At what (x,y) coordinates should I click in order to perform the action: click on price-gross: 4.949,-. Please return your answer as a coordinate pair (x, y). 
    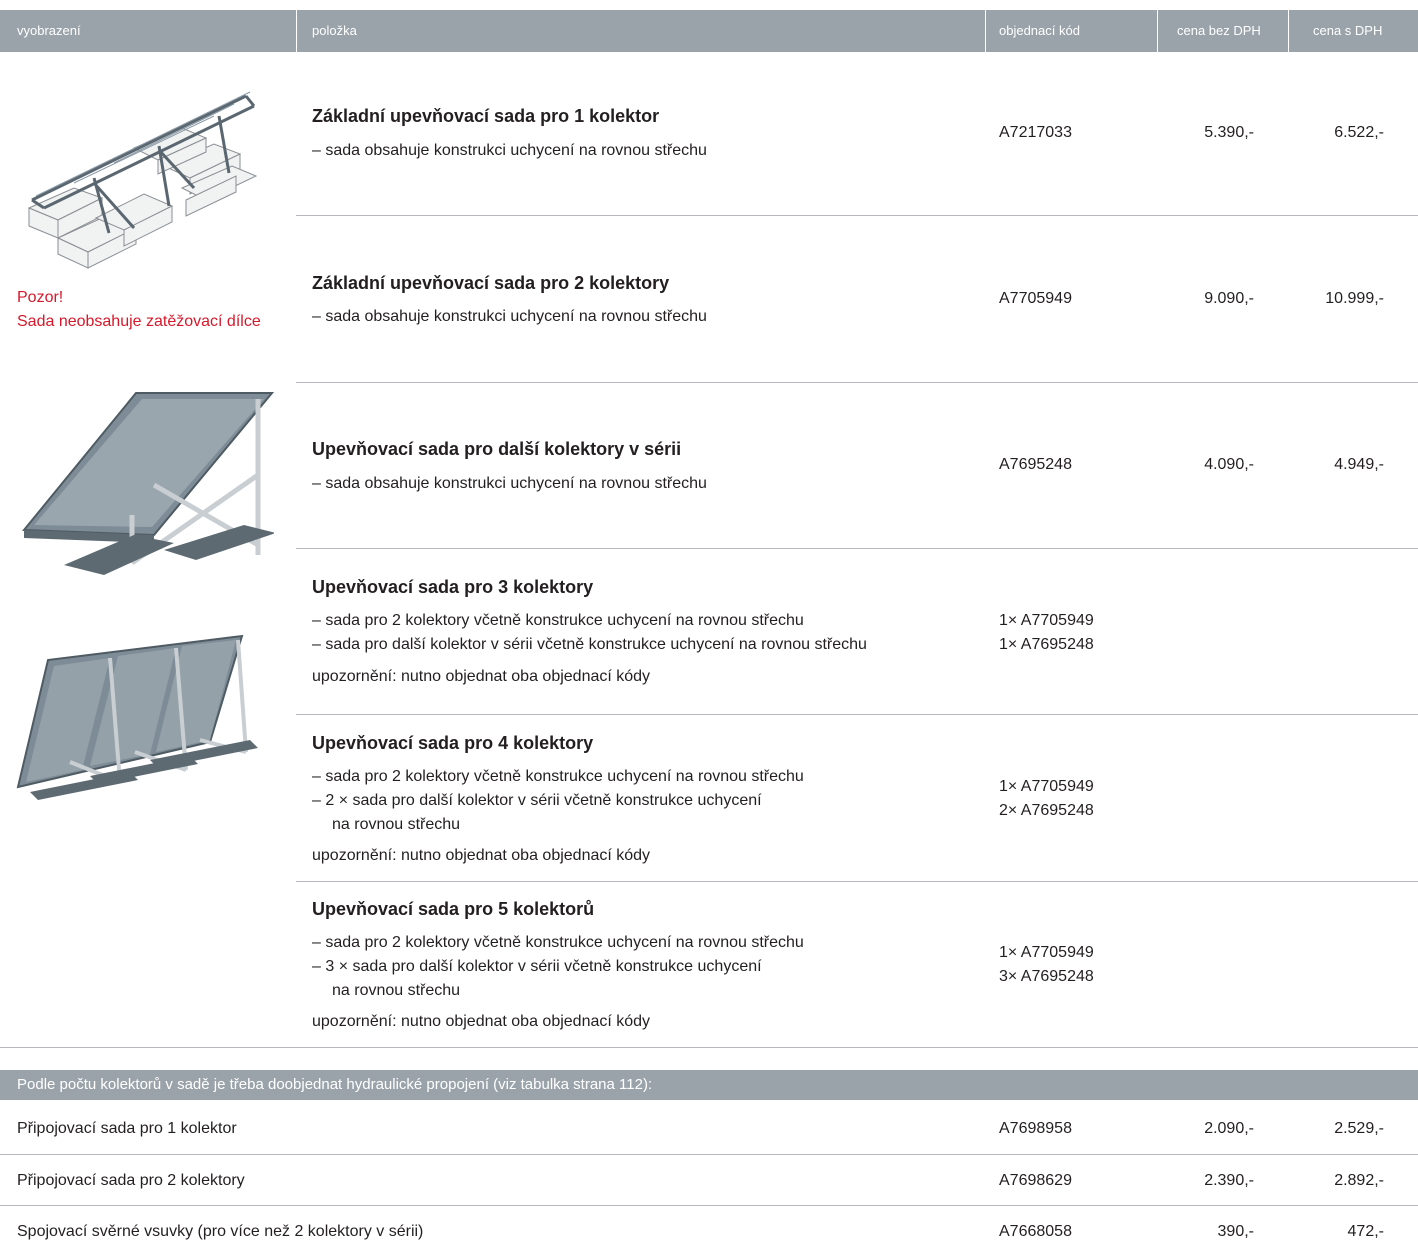
    Looking at the image, I should click on (1359, 464).